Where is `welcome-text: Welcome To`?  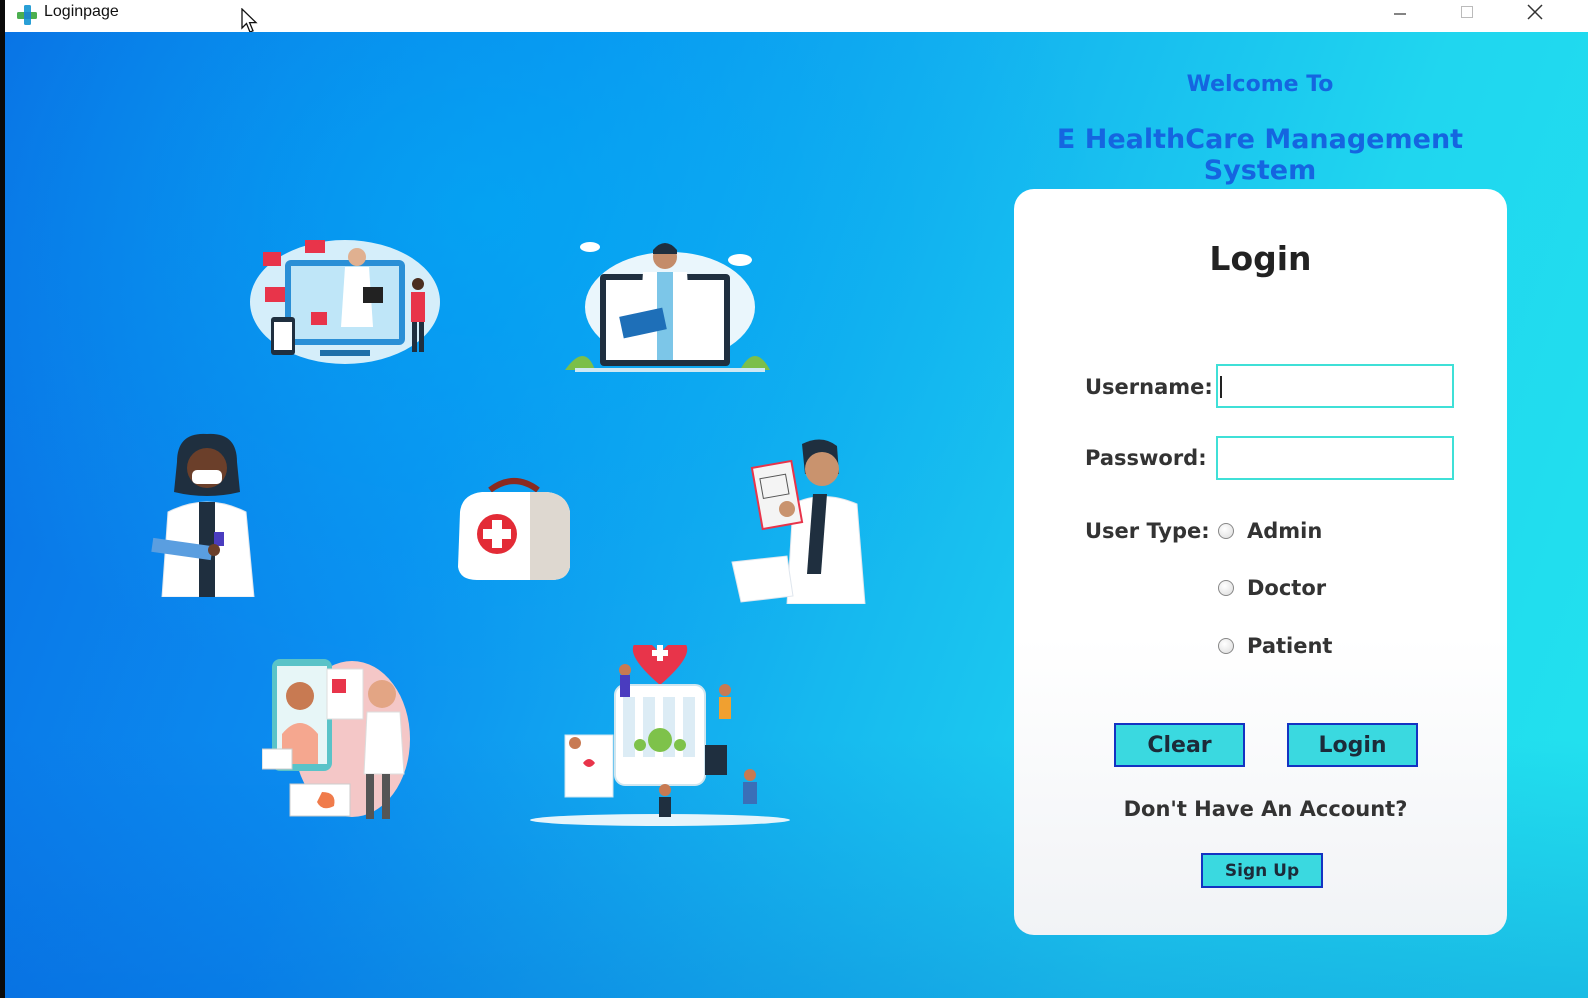
welcome-text: Welcome To is located at coordinates (1260, 84).